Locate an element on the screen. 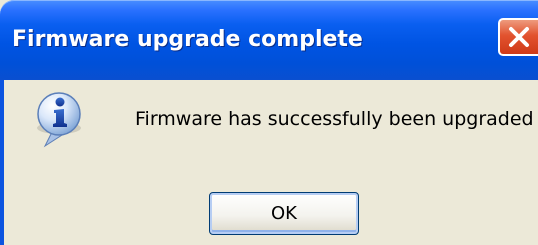 This screenshot has height=245, width=538. close-icon is located at coordinates (519, 37).